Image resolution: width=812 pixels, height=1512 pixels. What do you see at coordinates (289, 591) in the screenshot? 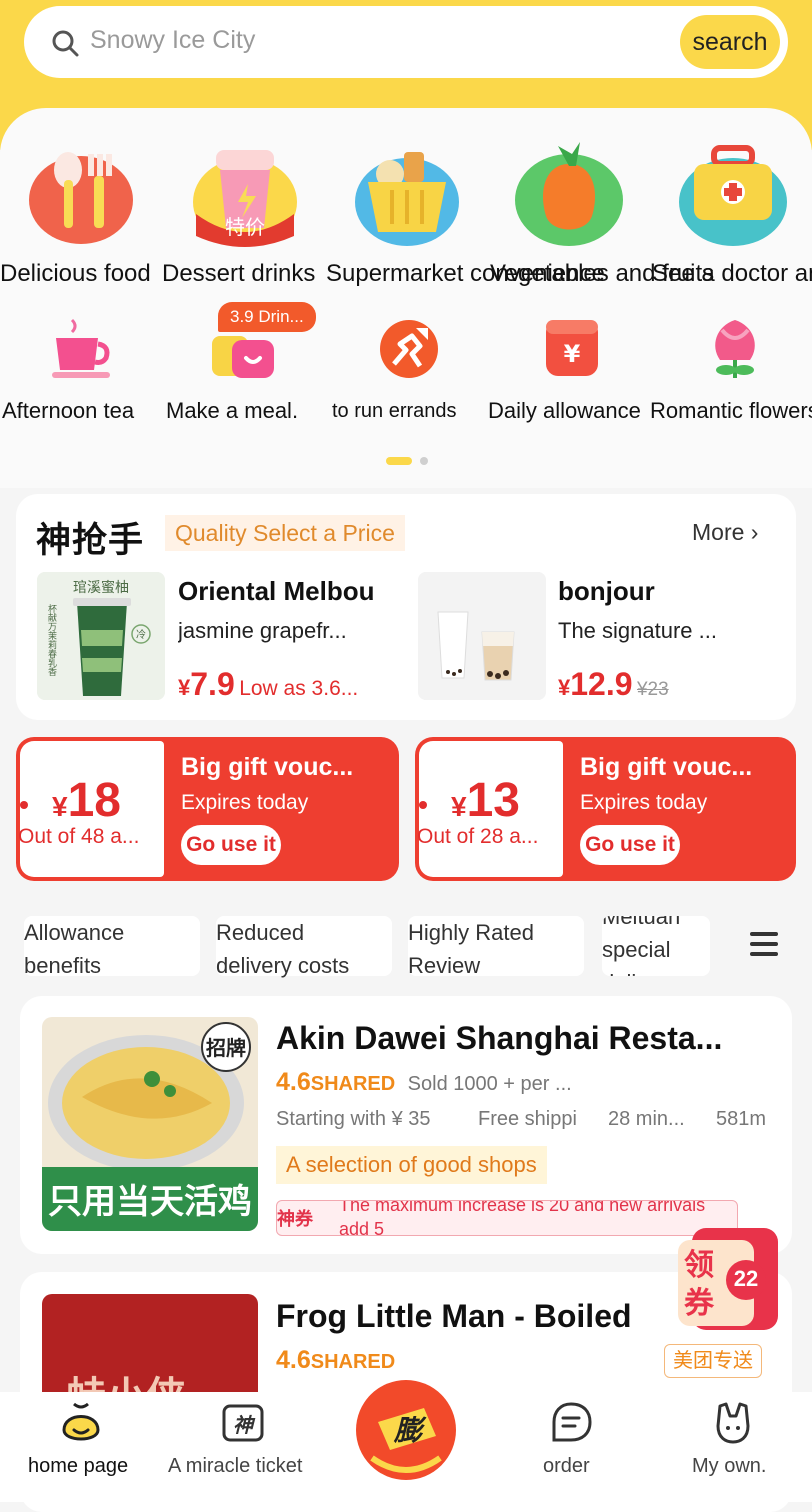
I see `product-name: Oriental Melbou` at bounding box center [289, 591].